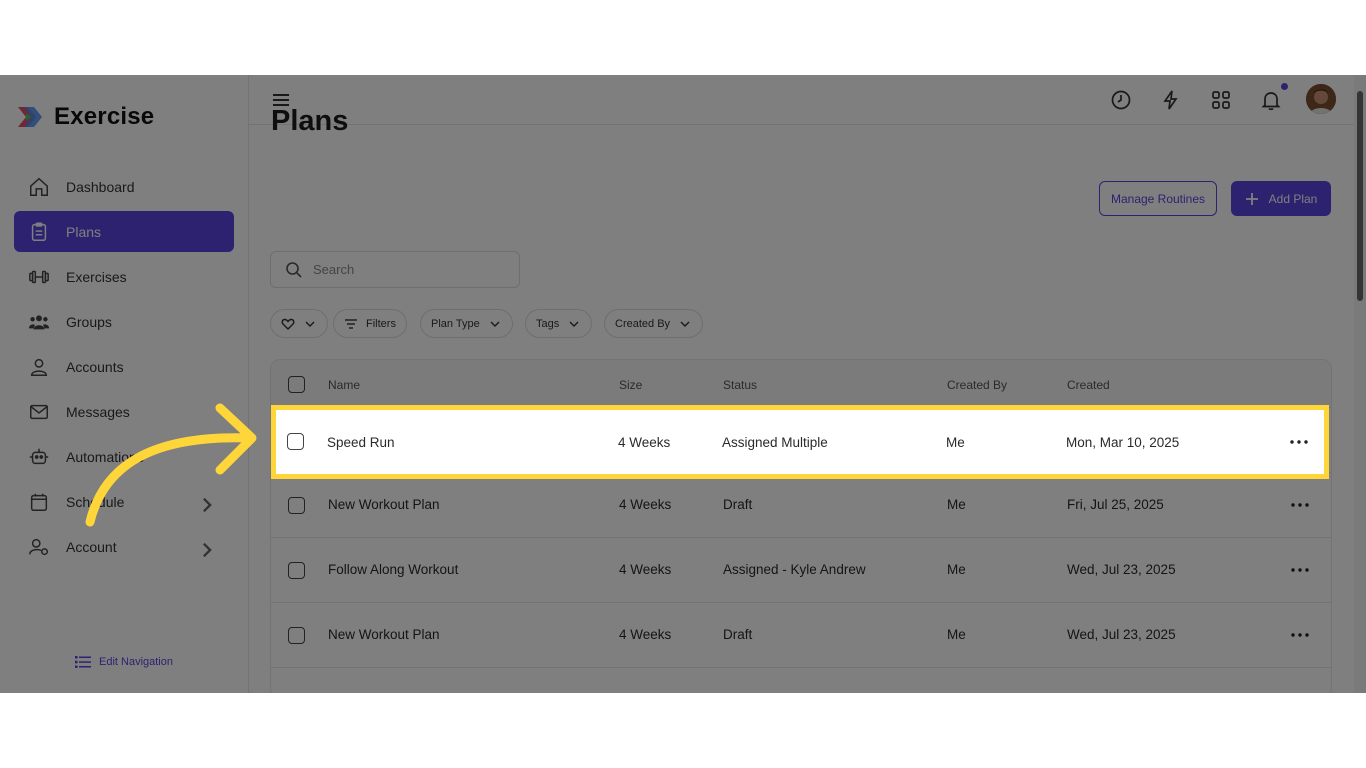  I want to click on favorites-filter-chip, so click(299, 323).